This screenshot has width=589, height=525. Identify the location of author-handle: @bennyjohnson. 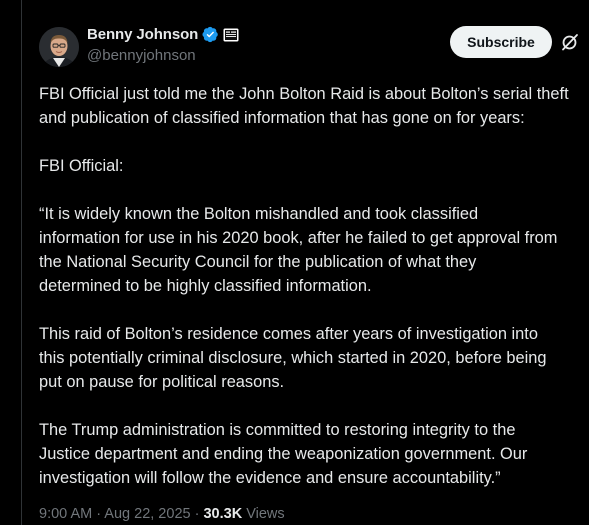
(141, 55).